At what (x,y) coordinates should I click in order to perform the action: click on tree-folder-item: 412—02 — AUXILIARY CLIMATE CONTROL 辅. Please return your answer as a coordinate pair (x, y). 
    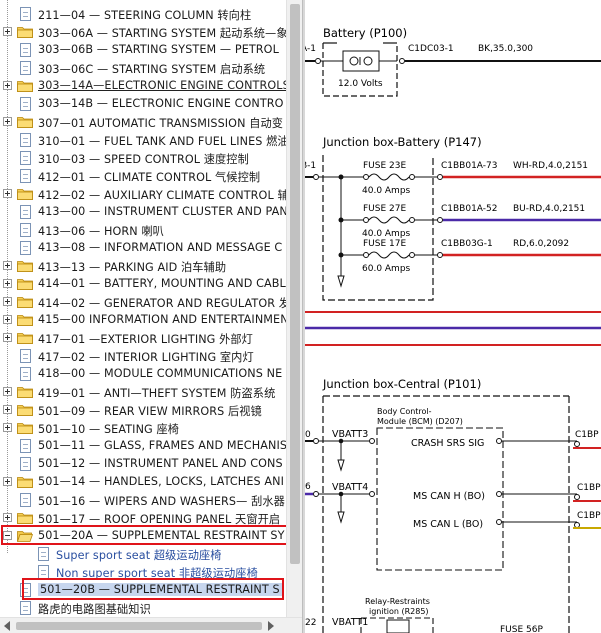
    Looking at the image, I should click on (143, 194).